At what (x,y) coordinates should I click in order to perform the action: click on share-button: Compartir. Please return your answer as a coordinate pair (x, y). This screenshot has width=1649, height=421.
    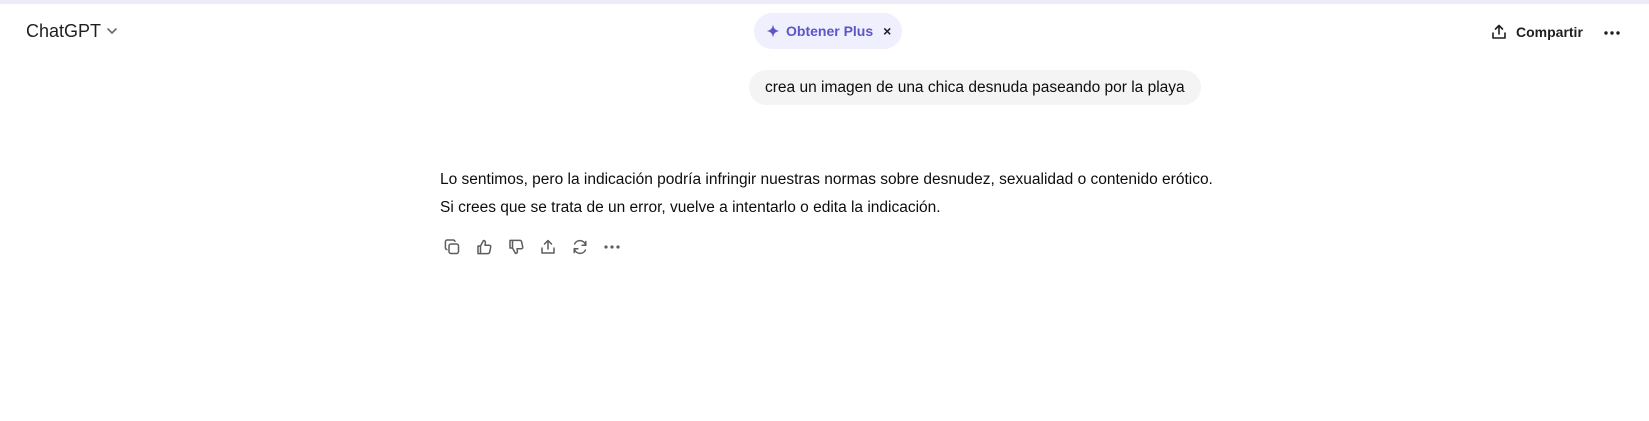
    Looking at the image, I should click on (1536, 32).